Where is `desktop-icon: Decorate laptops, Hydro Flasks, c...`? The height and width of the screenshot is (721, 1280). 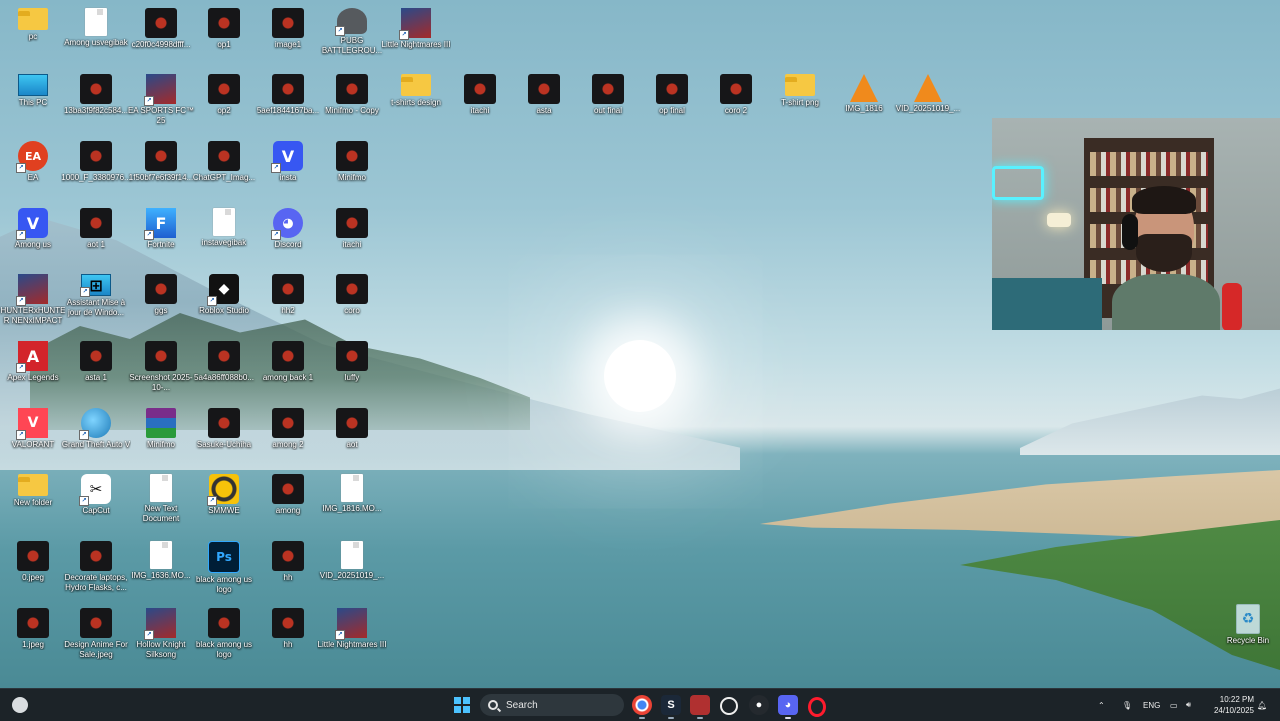
desktop-icon: Decorate laptops, Hydro Flasks, c... is located at coordinates (96, 568).